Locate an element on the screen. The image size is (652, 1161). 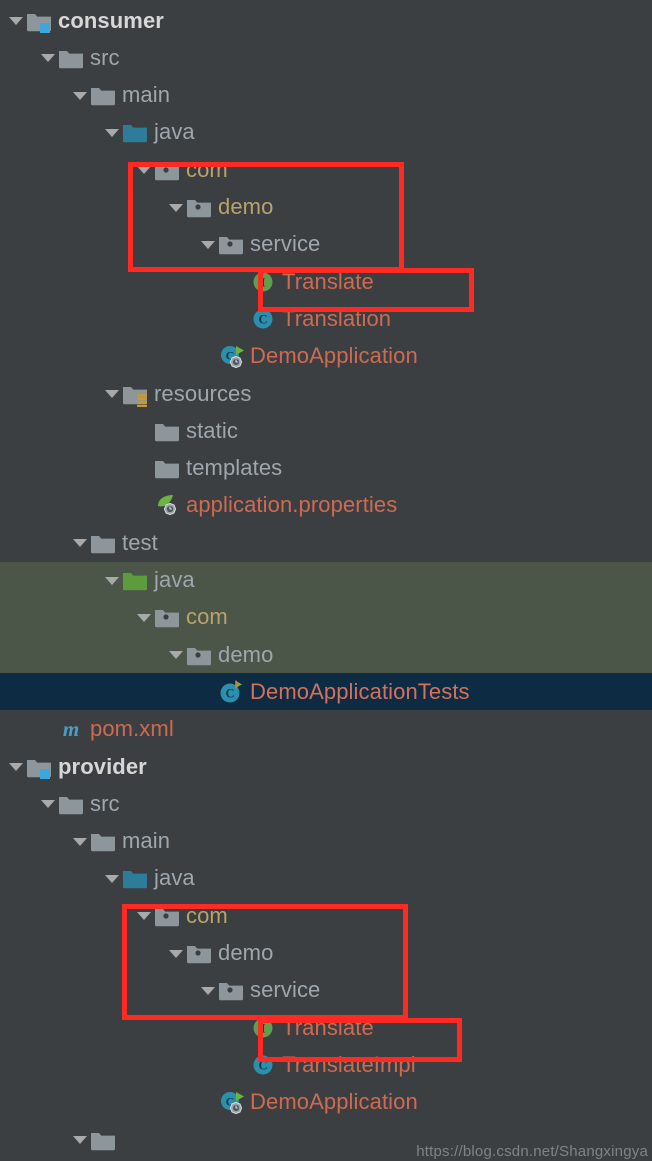
tree-row-consumer-test-com: com is located at coordinates (326, 617).